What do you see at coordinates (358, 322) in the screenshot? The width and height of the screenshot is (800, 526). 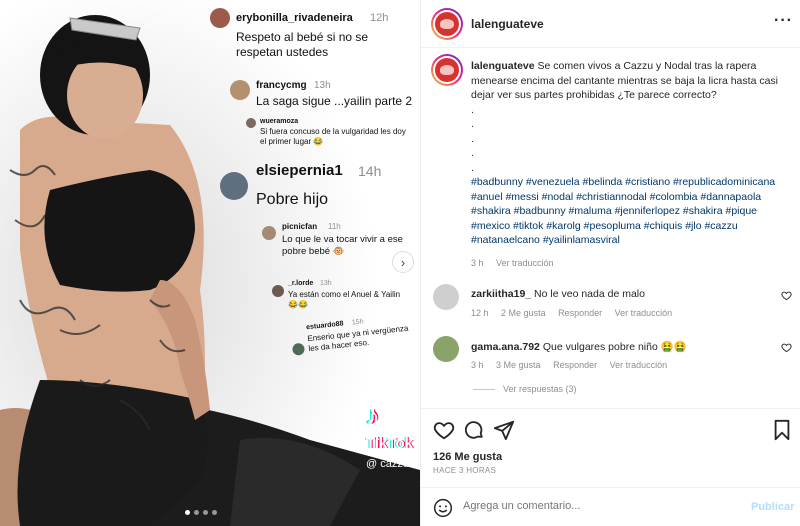 I see `overlay-comment-time: 15h` at bounding box center [358, 322].